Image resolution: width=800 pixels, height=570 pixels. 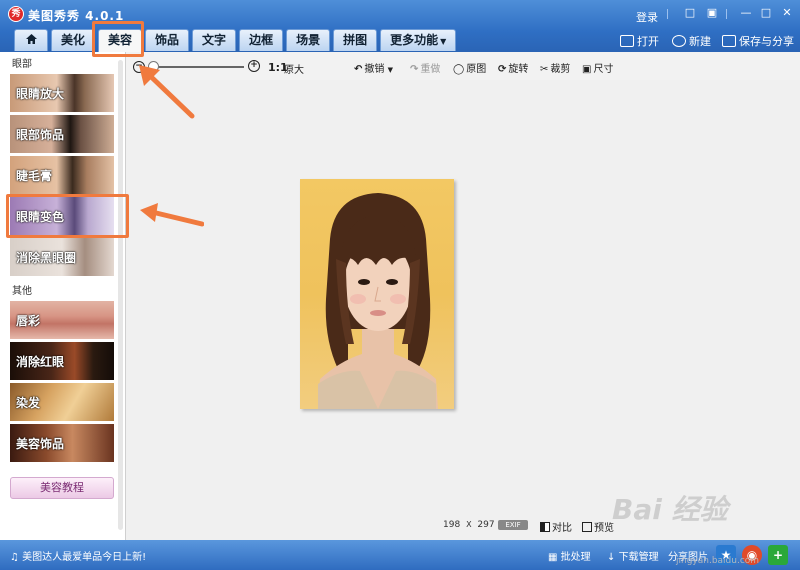 I want to click on beauty-tutorial-button: 美容教程, so click(x=62, y=488).